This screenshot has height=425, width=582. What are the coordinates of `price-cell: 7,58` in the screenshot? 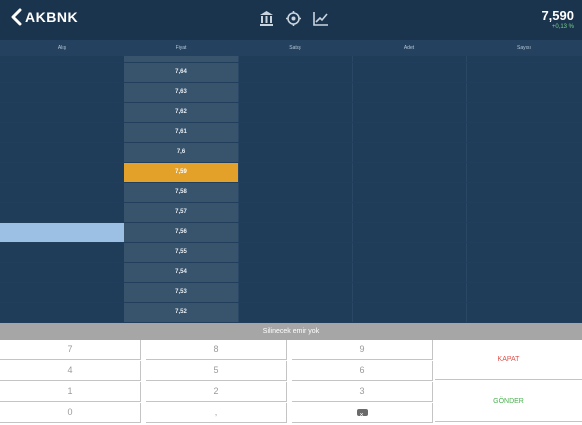 It's located at (181, 192).